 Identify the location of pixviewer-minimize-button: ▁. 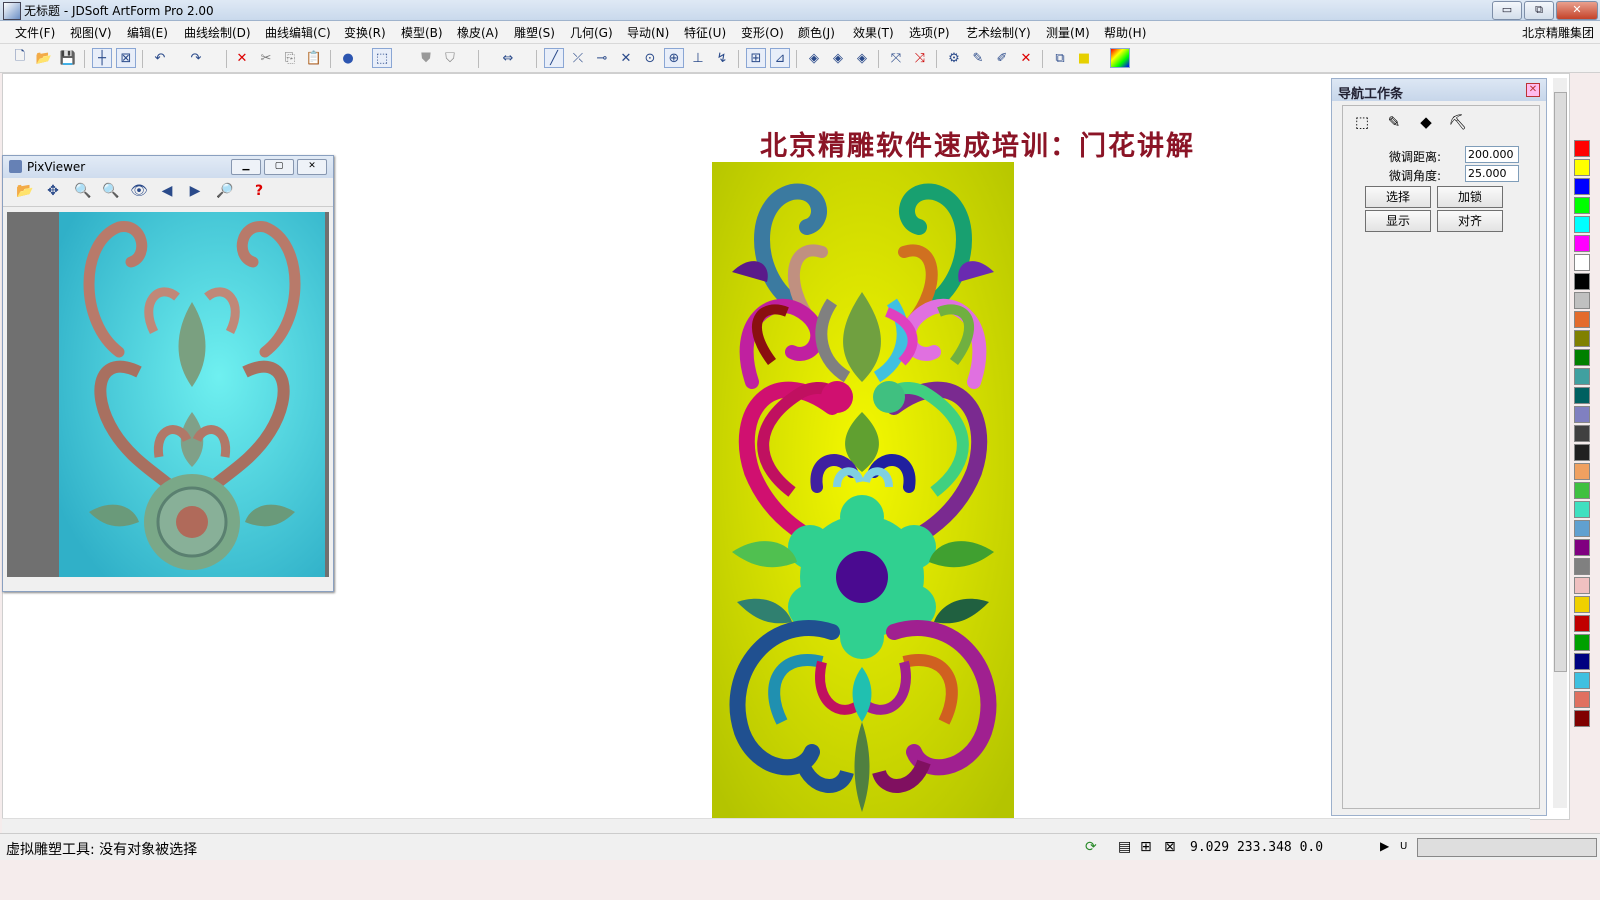
(246, 167).